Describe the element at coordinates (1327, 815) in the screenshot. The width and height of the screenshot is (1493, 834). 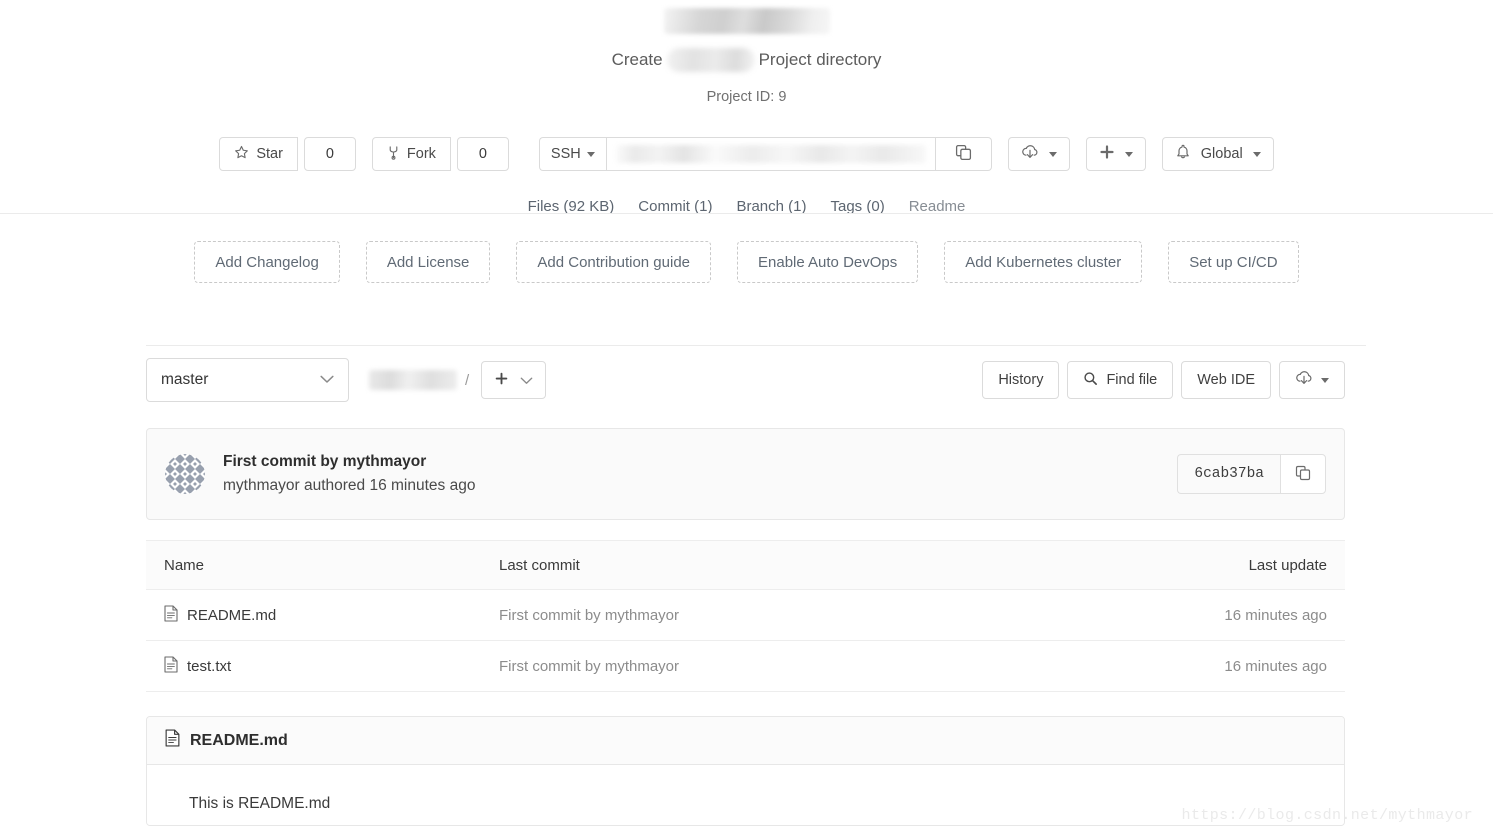
I see `watermark: https://blog.csdn.net/mythmayor` at that location.